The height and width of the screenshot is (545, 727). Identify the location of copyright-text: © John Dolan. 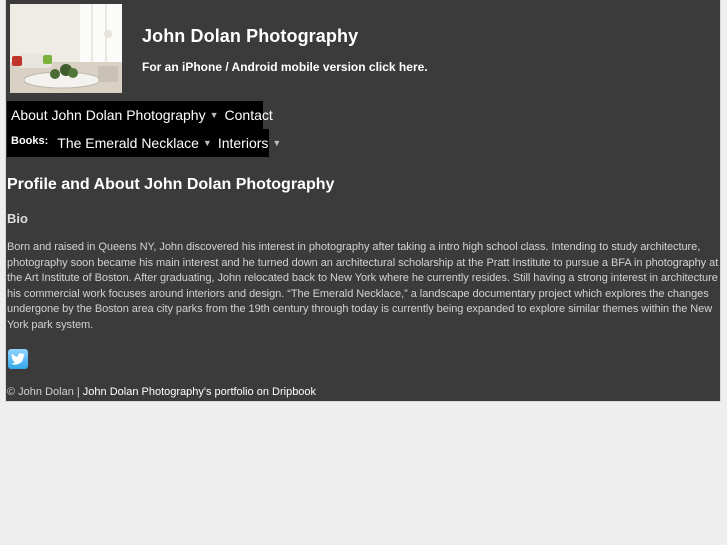
(40, 392).